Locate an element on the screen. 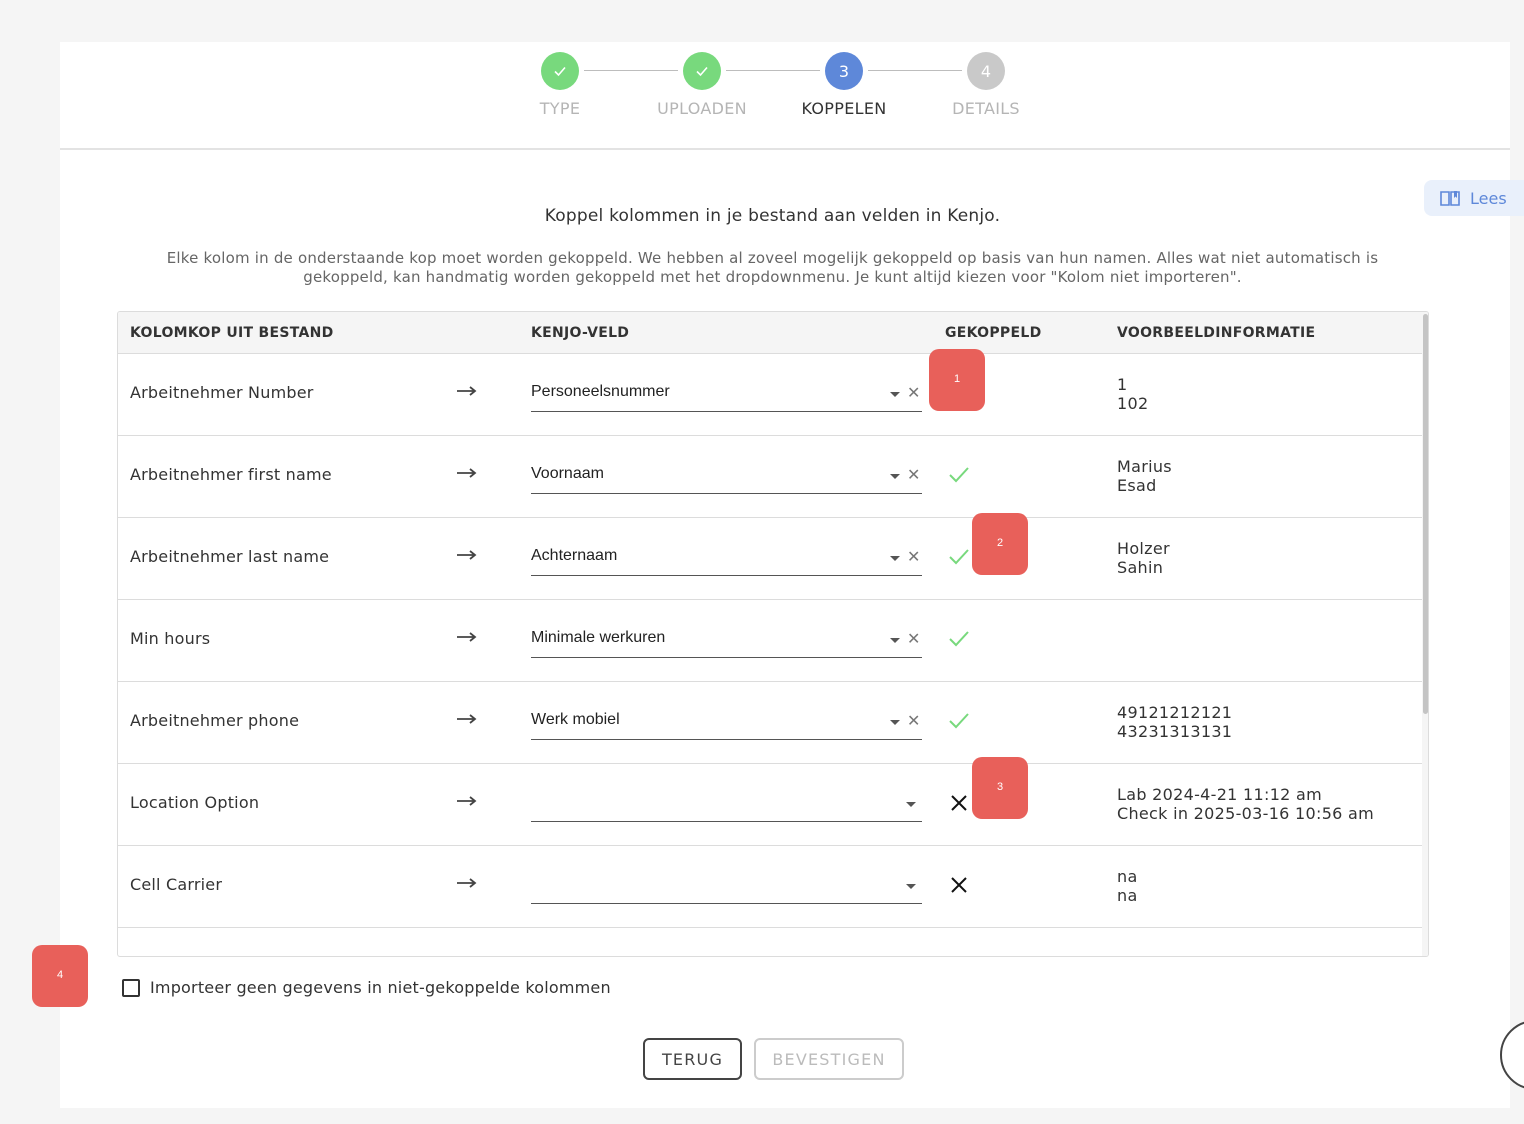 The image size is (1524, 1124). table-scrollbar is located at coordinates (1425, 634).